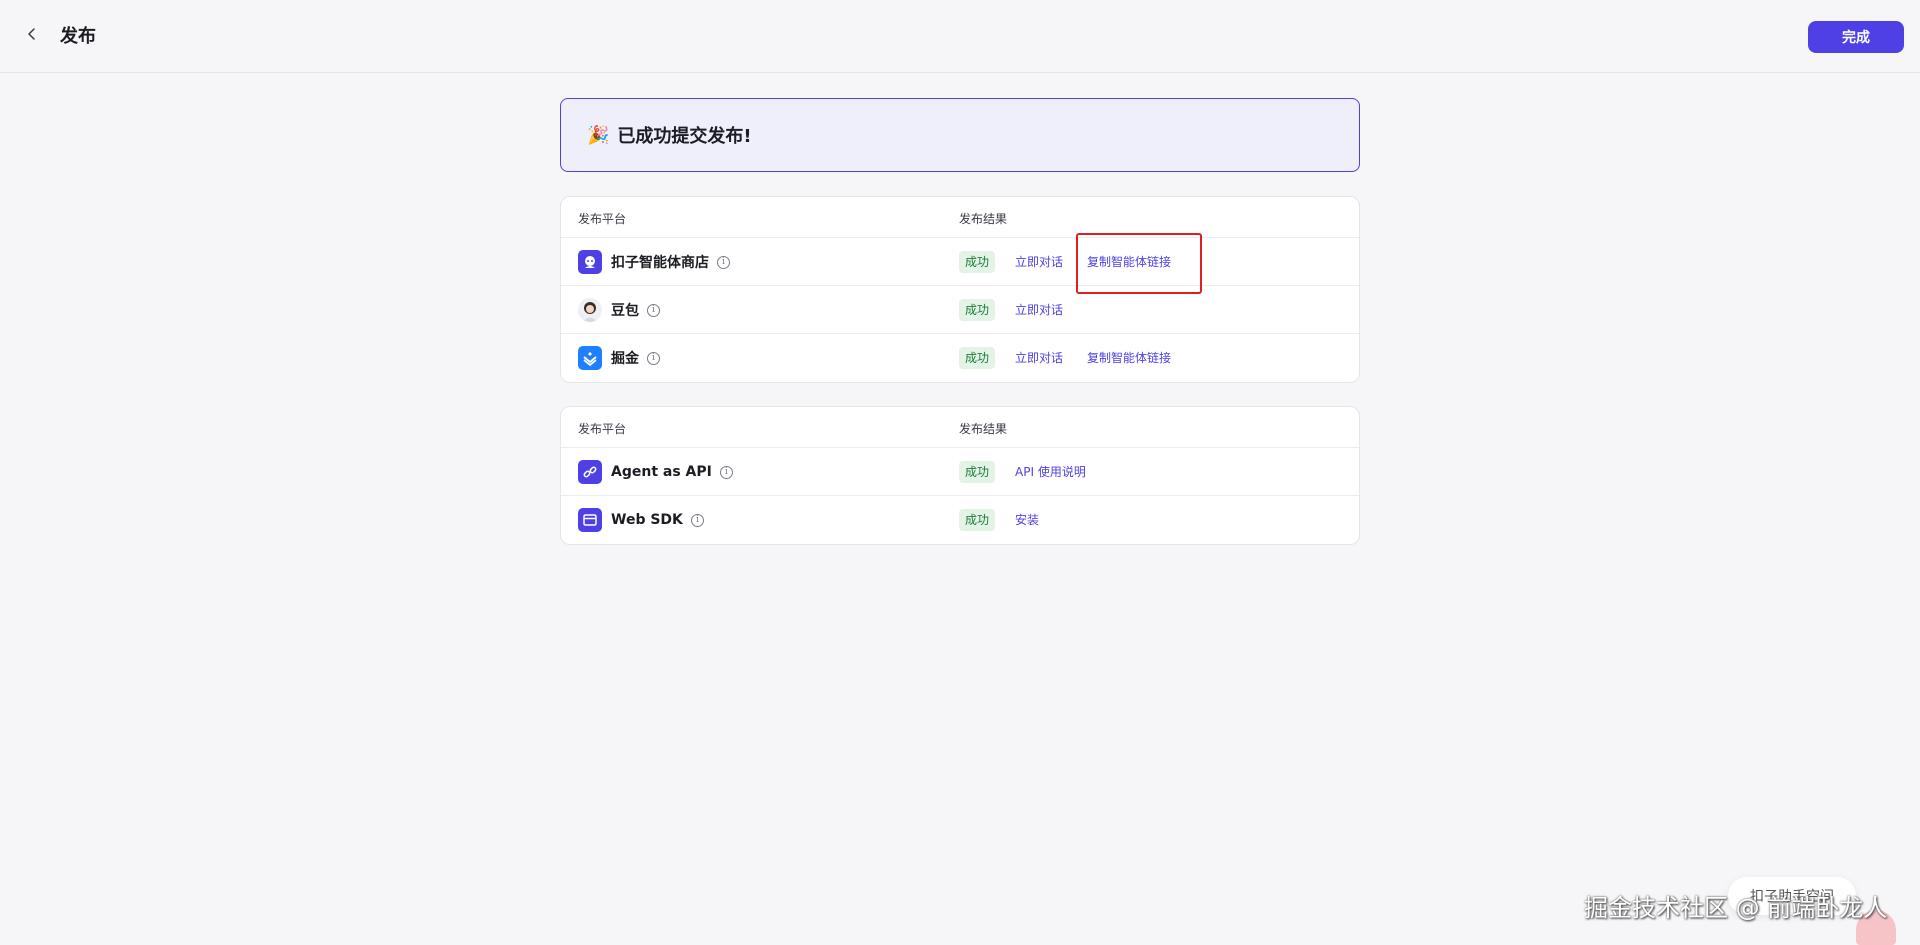 The width and height of the screenshot is (1920, 945). Describe the element at coordinates (590, 472) in the screenshot. I see `api-link-icon` at that location.